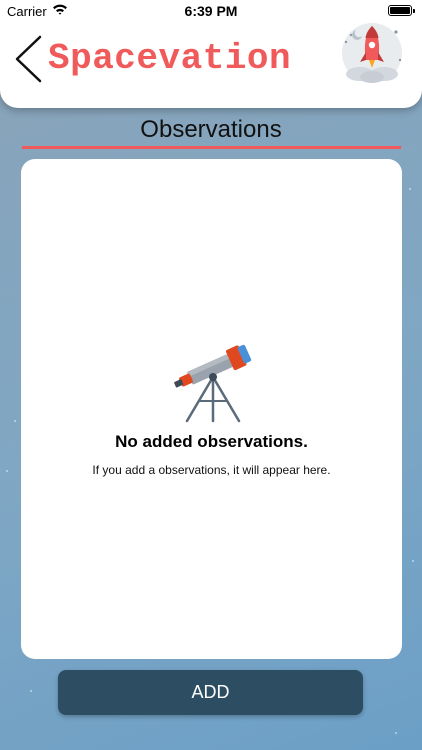  I want to click on chevron-left-icon, so click(28, 59).